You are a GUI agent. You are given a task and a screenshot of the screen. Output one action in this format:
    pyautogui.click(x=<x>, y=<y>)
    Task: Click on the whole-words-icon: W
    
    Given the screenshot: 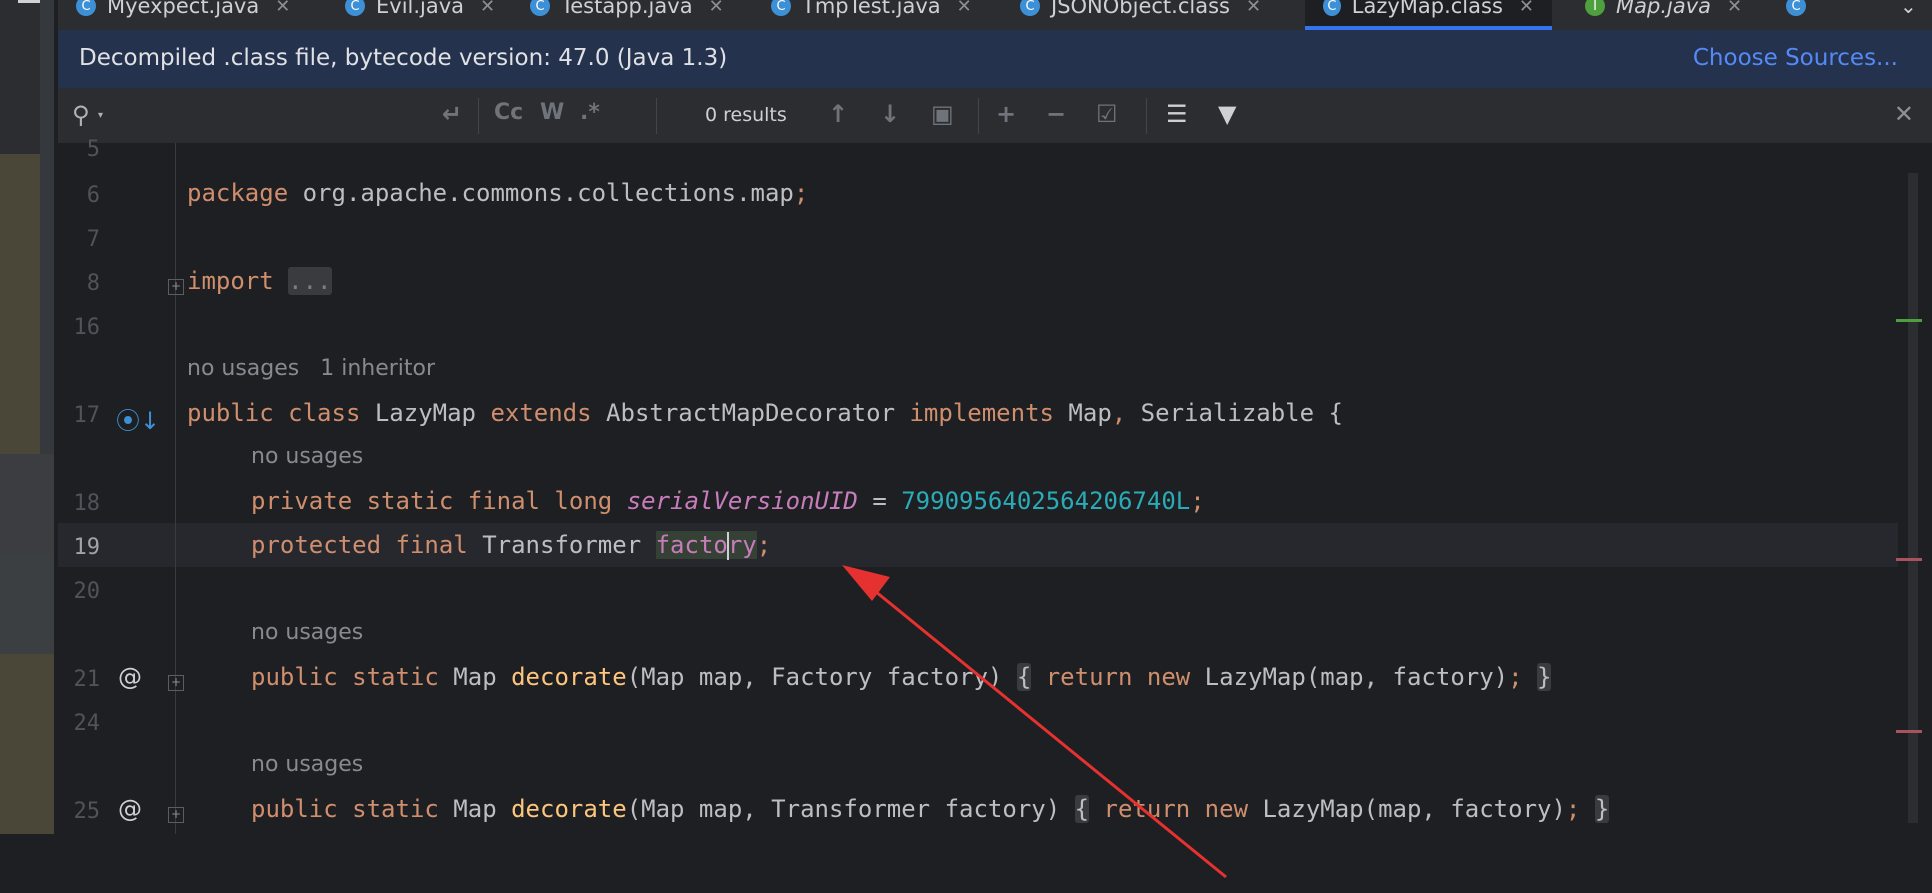 What is the action you would take?
    pyautogui.click(x=552, y=112)
    